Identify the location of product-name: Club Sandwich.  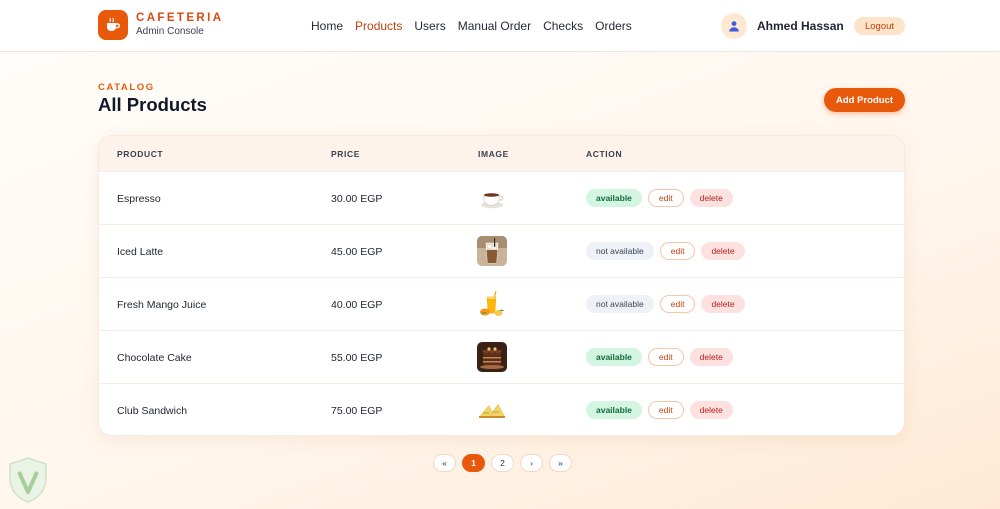
(152, 411).